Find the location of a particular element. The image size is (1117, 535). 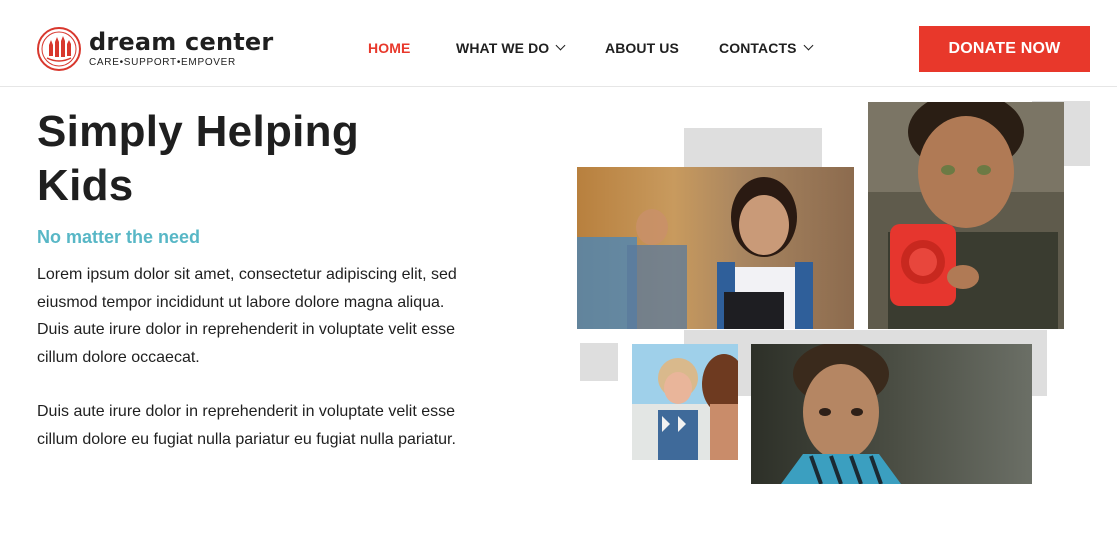

boy-portrait-photo is located at coordinates (891, 414).